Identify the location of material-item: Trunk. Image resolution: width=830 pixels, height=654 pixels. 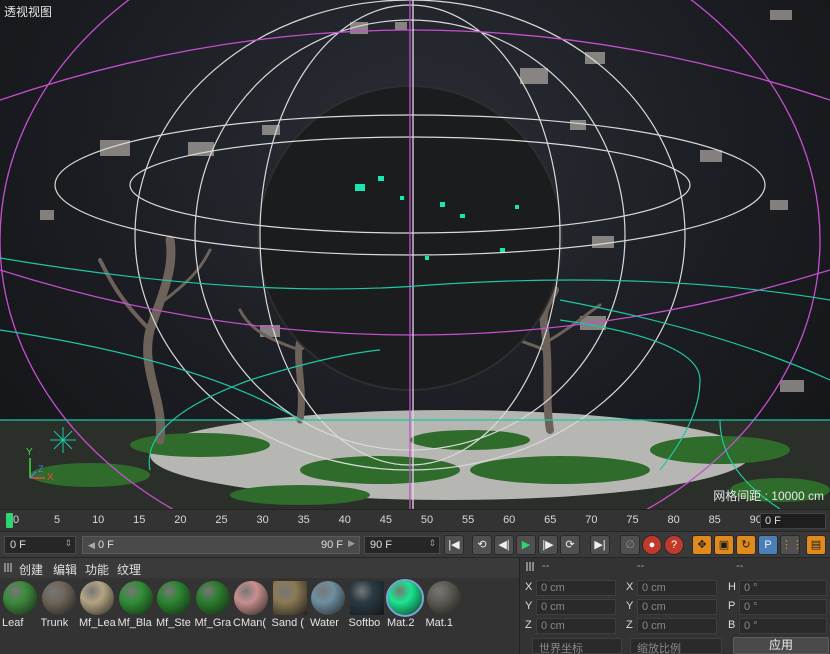
(59, 606).